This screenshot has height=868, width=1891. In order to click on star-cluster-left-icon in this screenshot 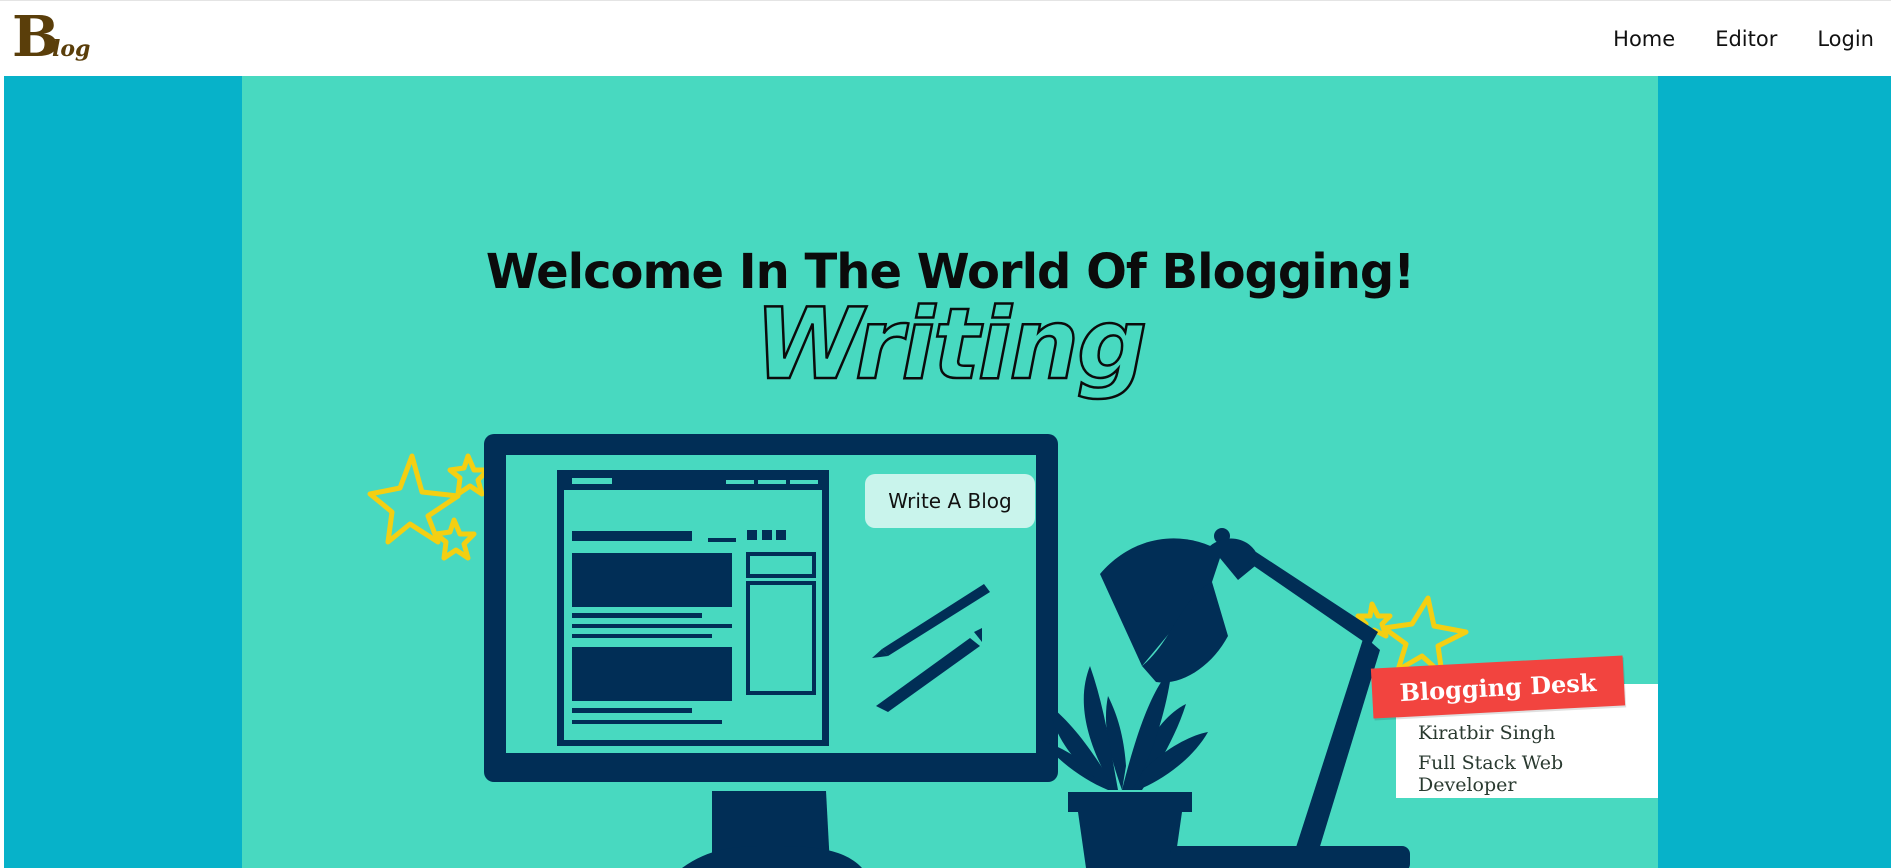, I will do `click(429, 507)`.